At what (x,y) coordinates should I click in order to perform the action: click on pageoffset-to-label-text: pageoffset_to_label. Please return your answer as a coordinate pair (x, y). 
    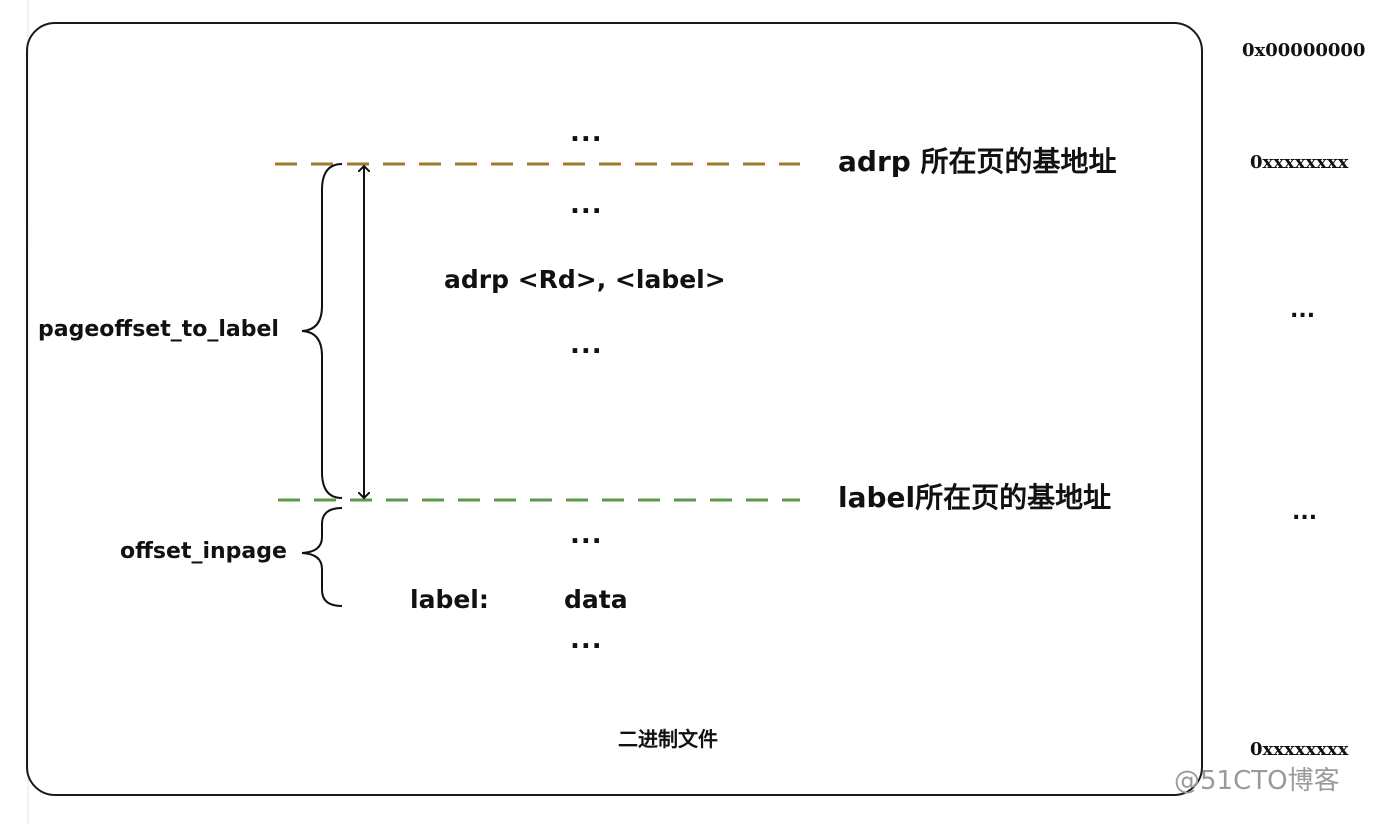
    Looking at the image, I should click on (158, 329).